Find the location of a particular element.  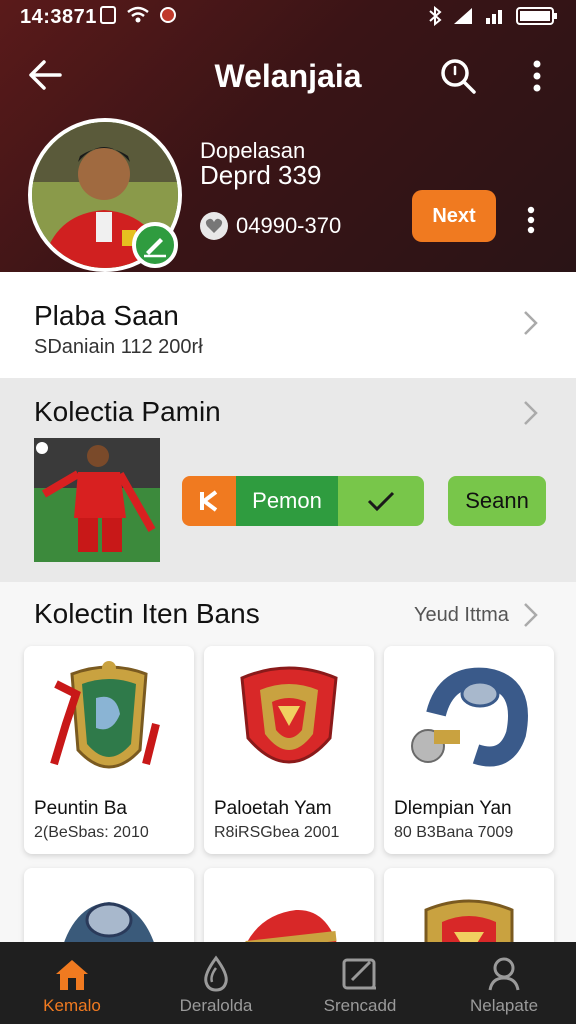

item-title: Peuntin Ba is located at coordinates (80, 808).